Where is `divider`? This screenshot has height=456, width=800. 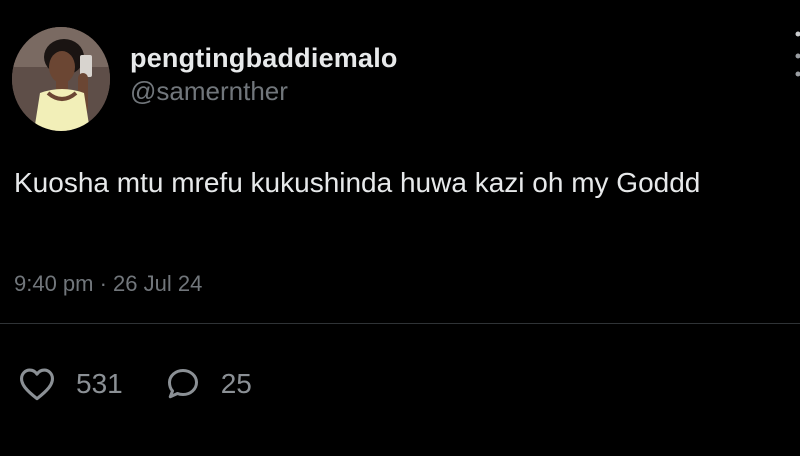
divider is located at coordinates (400, 323).